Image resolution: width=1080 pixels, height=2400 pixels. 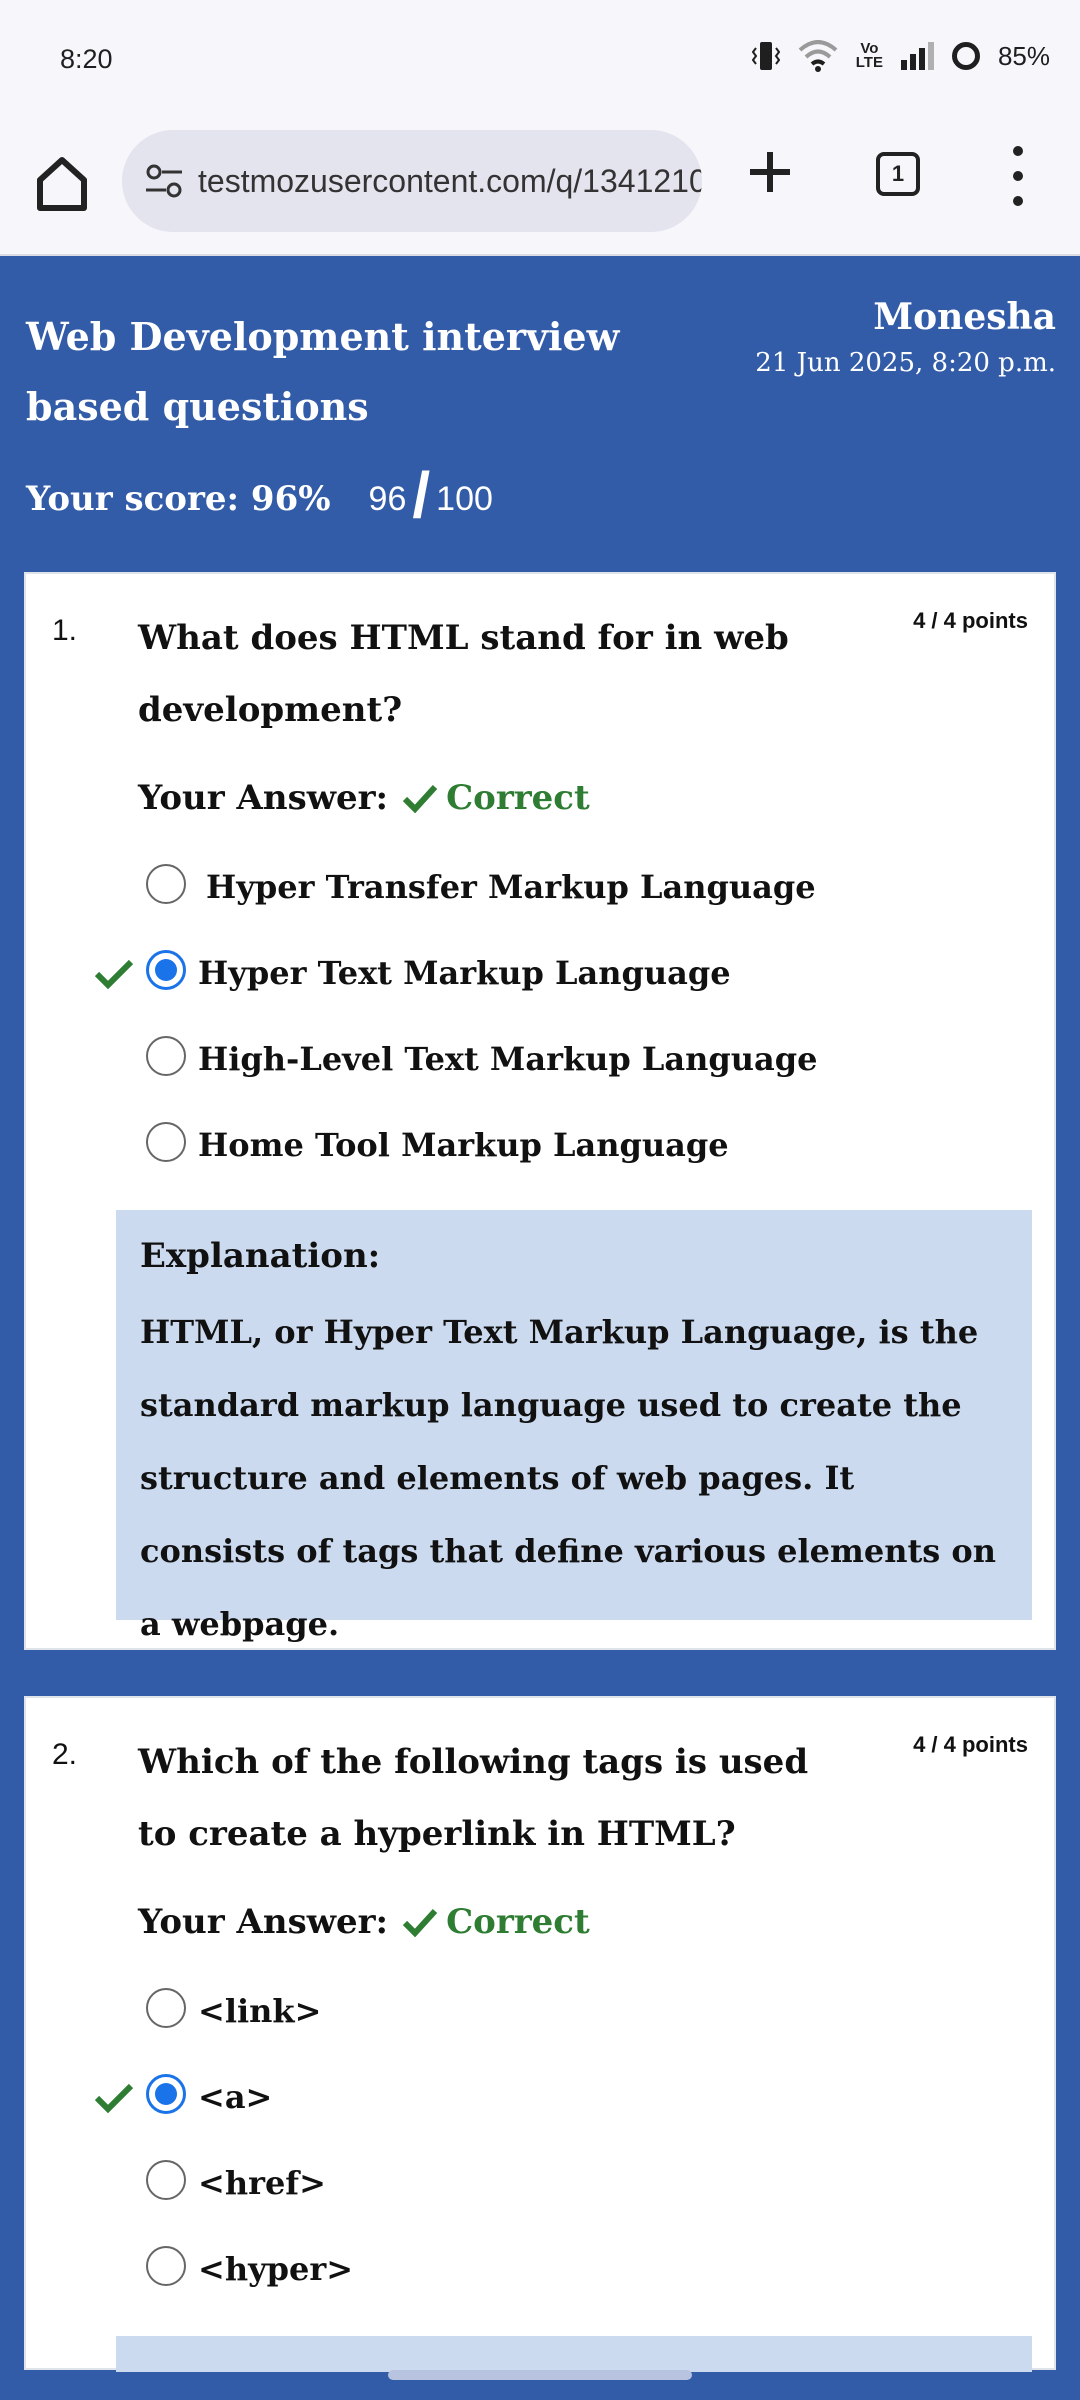 I want to click on option-label: Home Tool Markup Language, so click(x=463, y=1145).